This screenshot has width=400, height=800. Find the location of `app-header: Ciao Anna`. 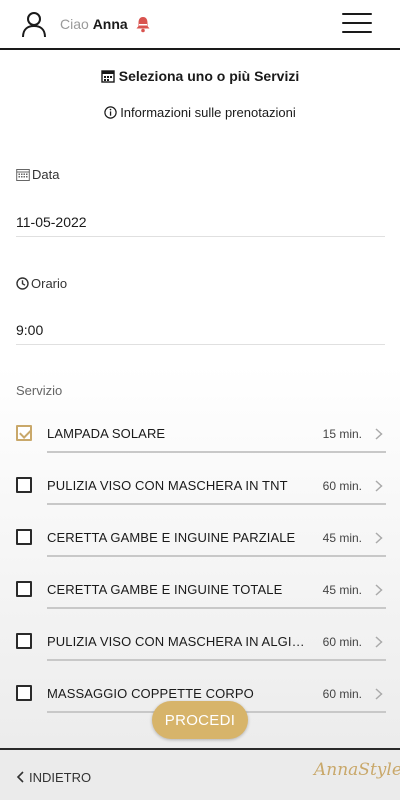

app-header: Ciao Anna is located at coordinates (200, 25).